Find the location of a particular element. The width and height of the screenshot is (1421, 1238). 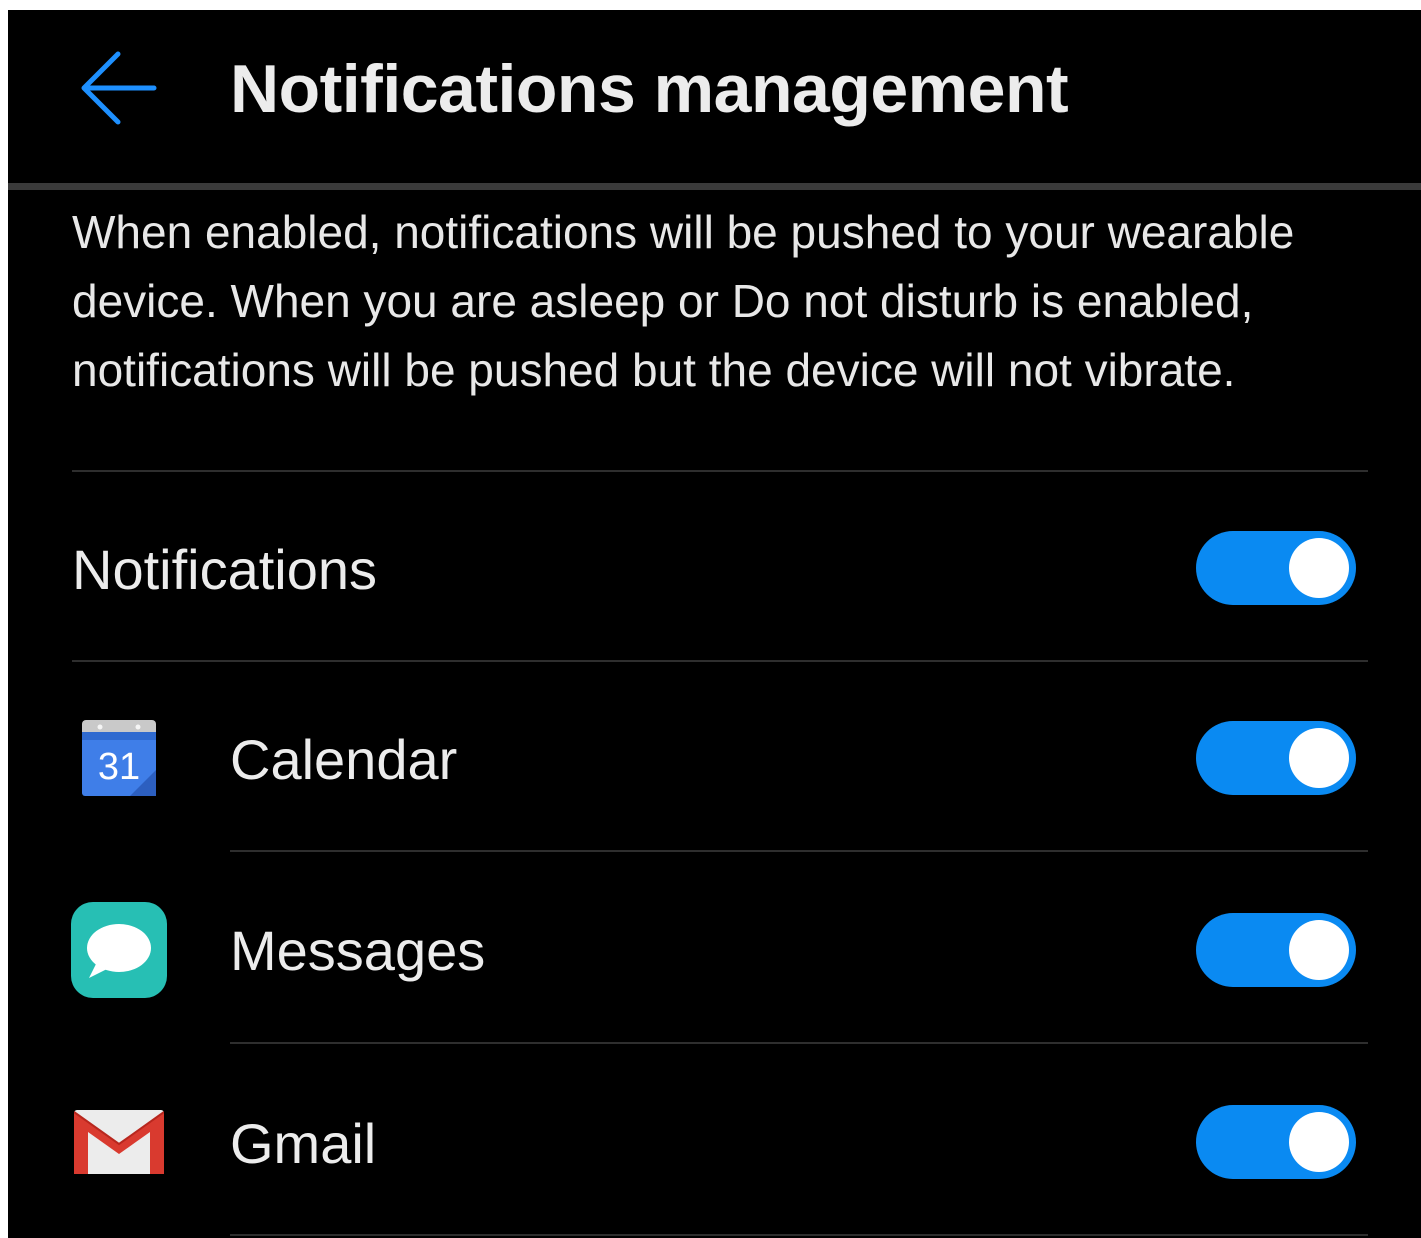

app-name: Gmail is located at coordinates (303, 1143).